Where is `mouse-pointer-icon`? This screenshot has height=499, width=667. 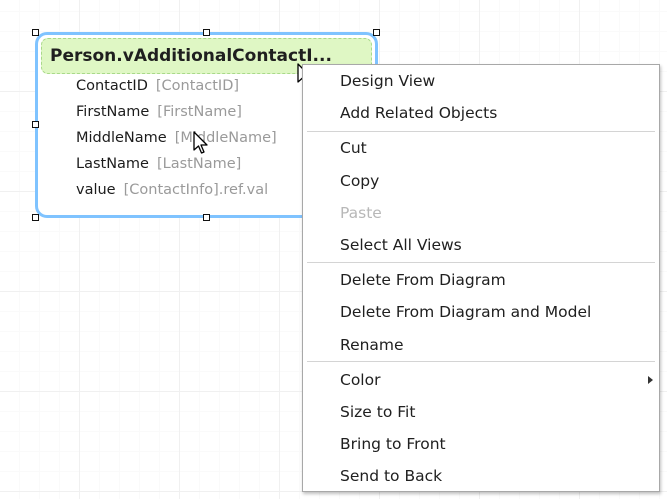 mouse-pointer-icon is located at coordinates (200, 142).